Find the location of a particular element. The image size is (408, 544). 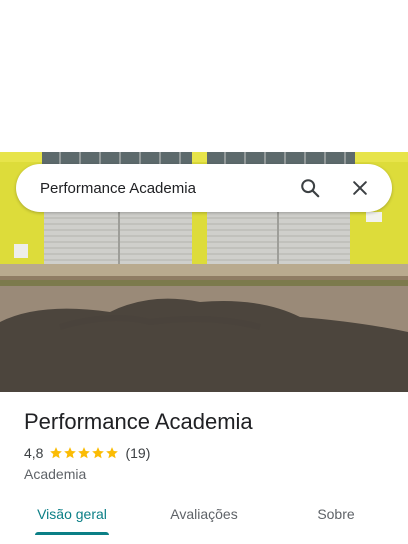

search-bar: Performance Academia is located at coordinates (204, 188).